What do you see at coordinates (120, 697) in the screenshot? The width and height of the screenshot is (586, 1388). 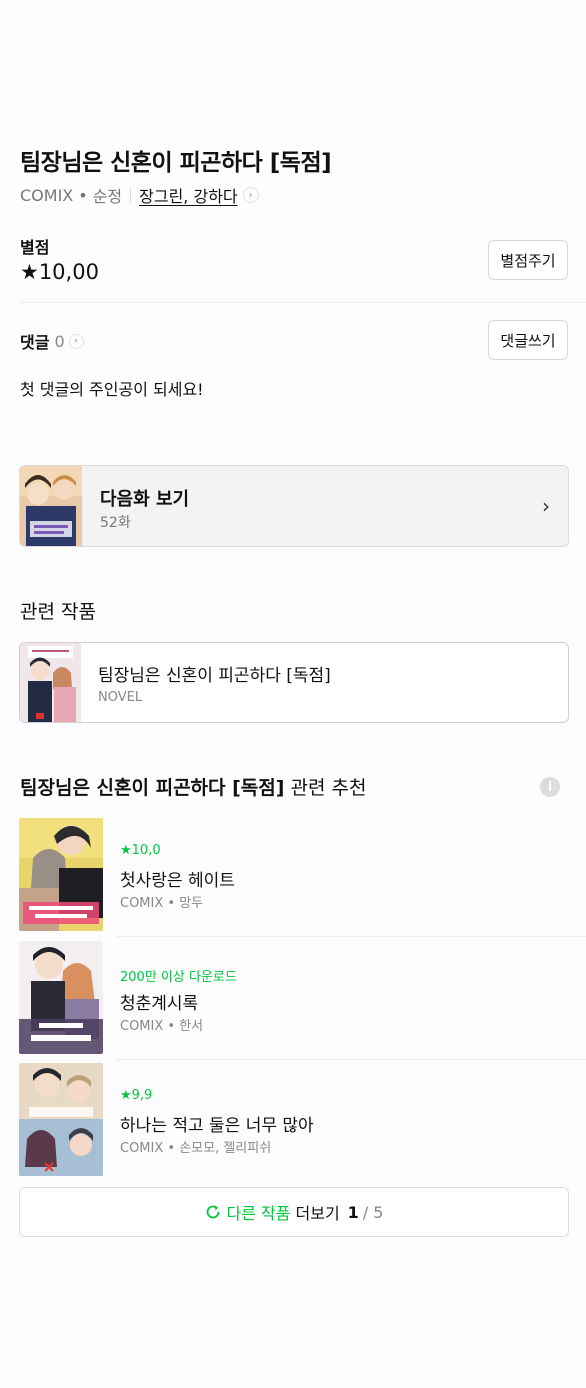 I see `related-work-type: NOVEL` at bounding box center [120, 697].